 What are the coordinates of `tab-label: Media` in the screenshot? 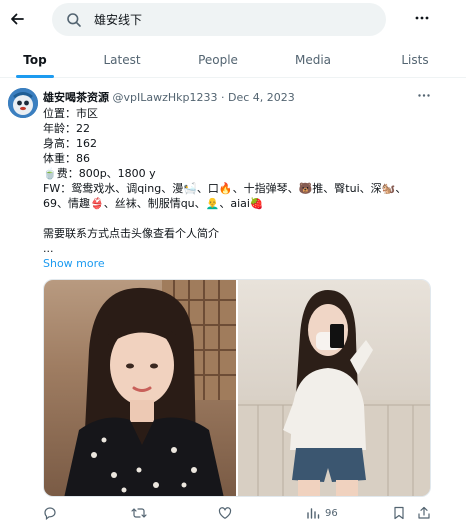 It's located at (313, 60).